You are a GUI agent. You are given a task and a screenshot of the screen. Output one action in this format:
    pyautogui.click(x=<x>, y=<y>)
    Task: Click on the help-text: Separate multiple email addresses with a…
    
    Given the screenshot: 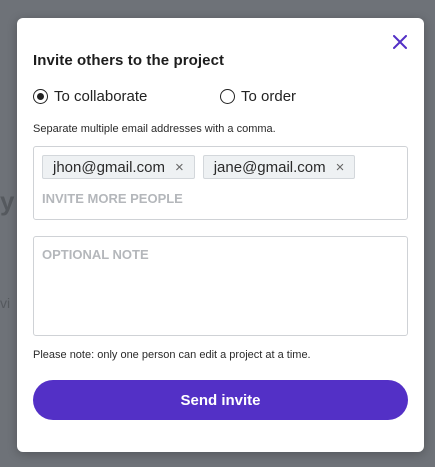 What is the action you would take?
    pyautogui.click(x=154, y=129)
    